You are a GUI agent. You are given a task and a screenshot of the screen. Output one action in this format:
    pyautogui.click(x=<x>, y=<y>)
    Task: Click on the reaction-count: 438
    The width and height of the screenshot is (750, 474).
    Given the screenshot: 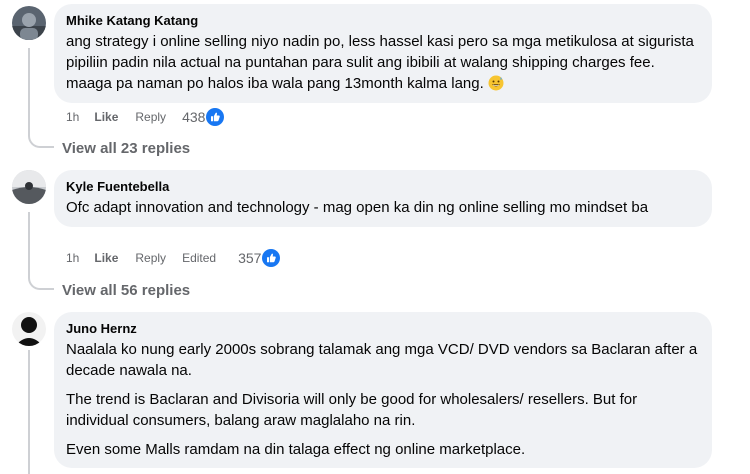 What is the action you would take?
    pyautogui.click(x=193, y=117)
    